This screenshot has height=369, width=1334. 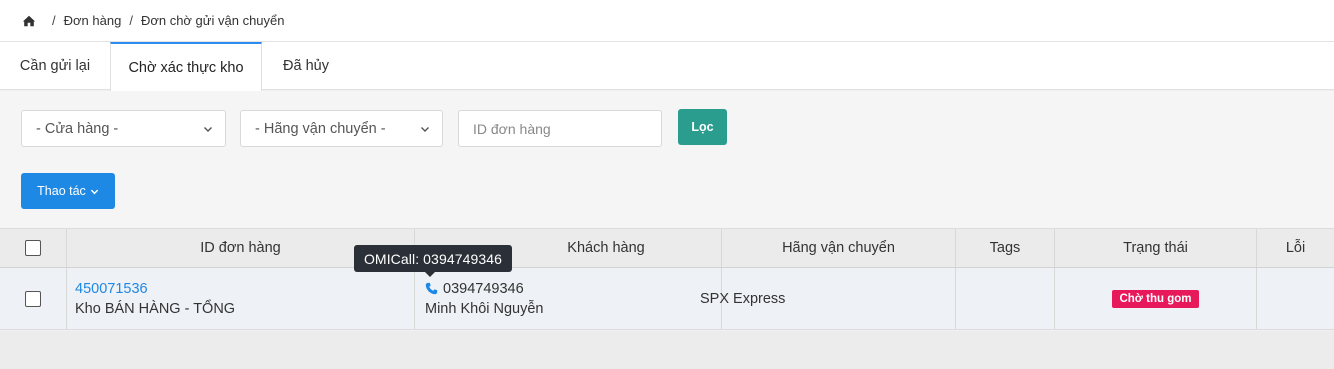 What do you see at coordinates (320, 128) in the screenshot?
I see `carrier-select-value: - Hãng vận chuyển -` at bounding box center [320, 128].